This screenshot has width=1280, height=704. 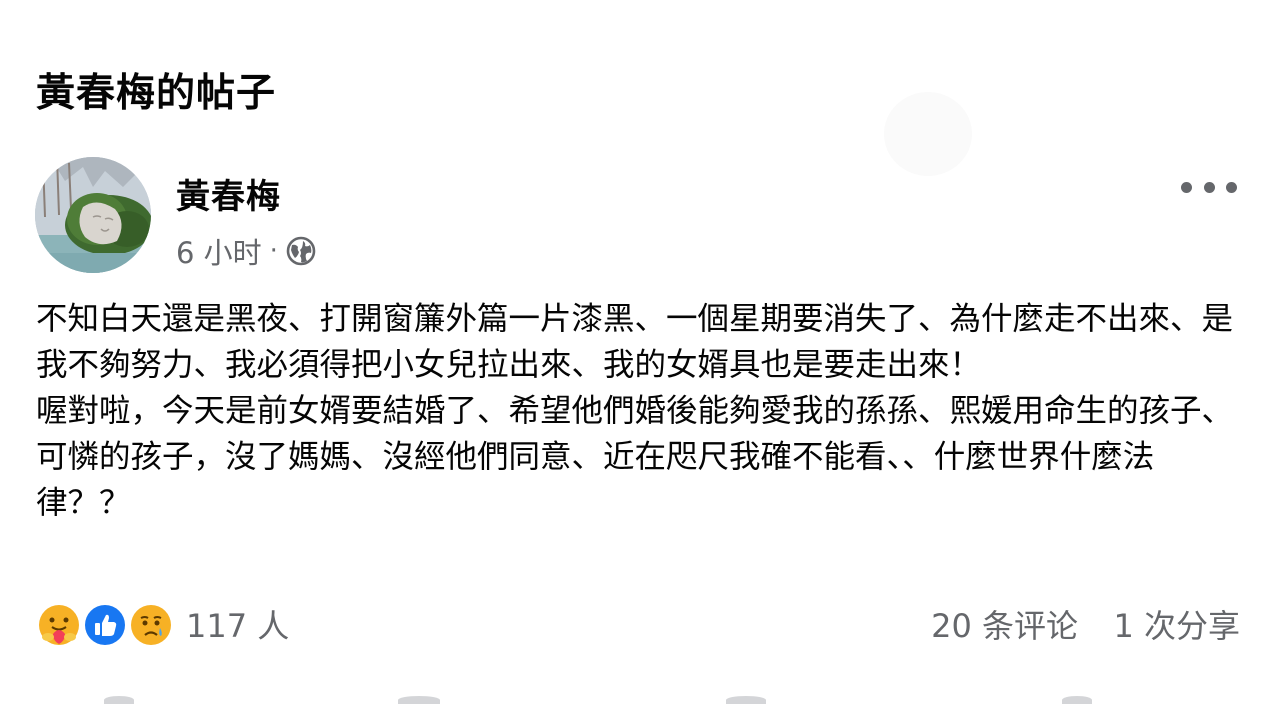 I want to click on sad-reaction-icon, so click(x=151, y=625).